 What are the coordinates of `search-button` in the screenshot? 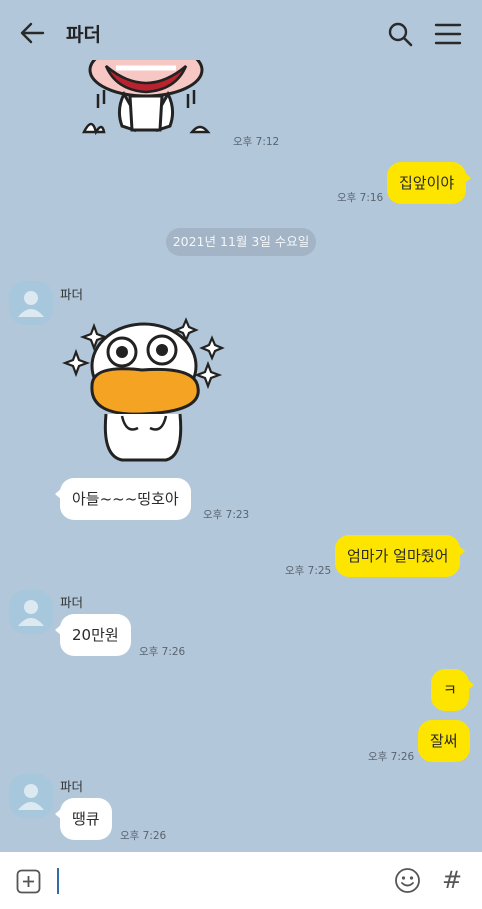 It's located at (400, 34).